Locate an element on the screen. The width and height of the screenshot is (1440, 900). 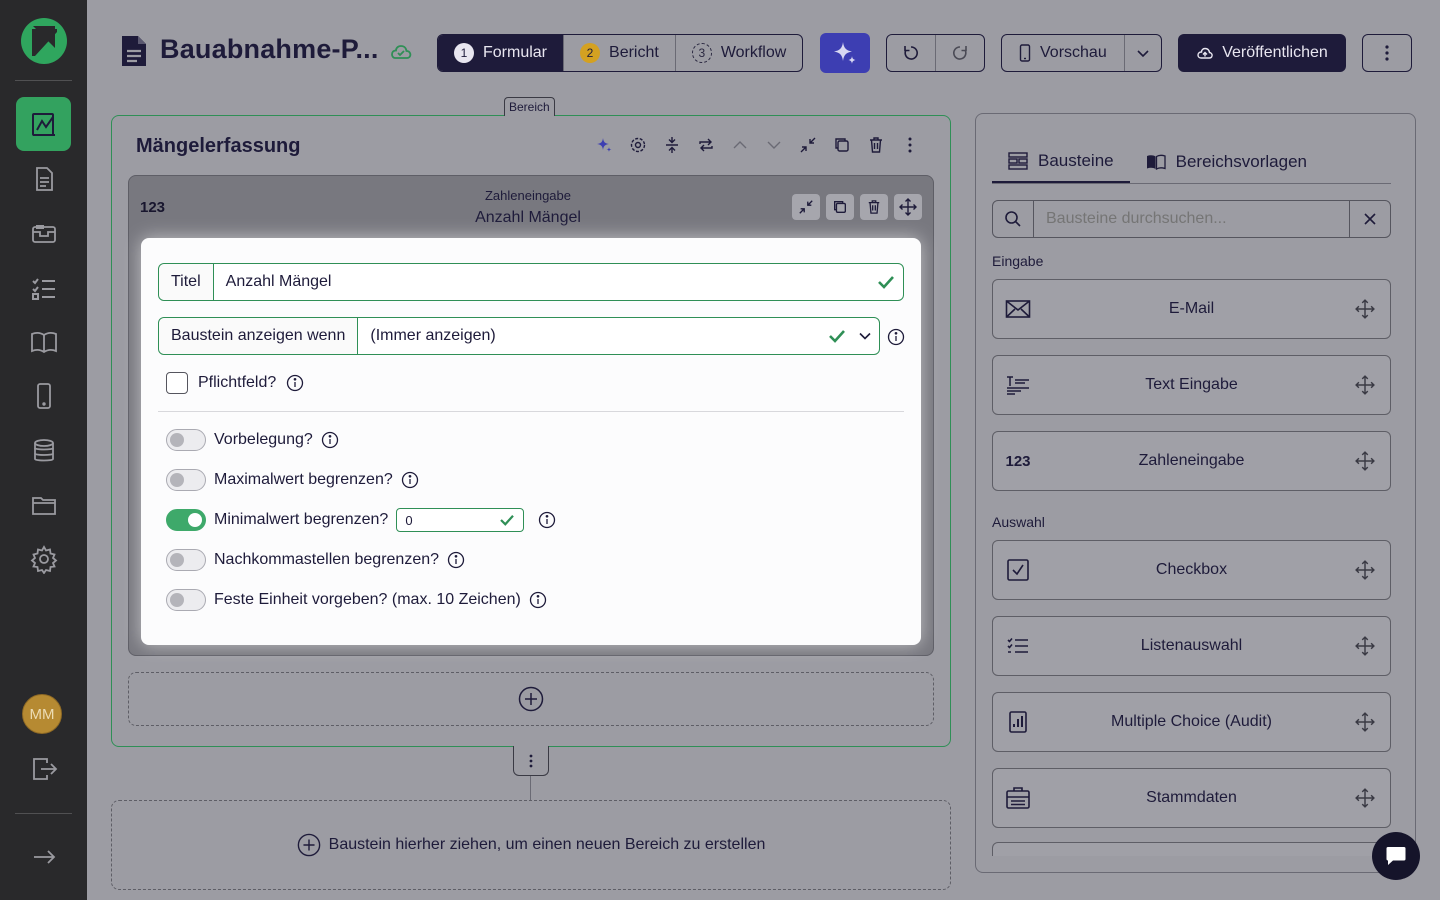
block-item-master-data: Stammdaten is located at coordinates (1191, 798).